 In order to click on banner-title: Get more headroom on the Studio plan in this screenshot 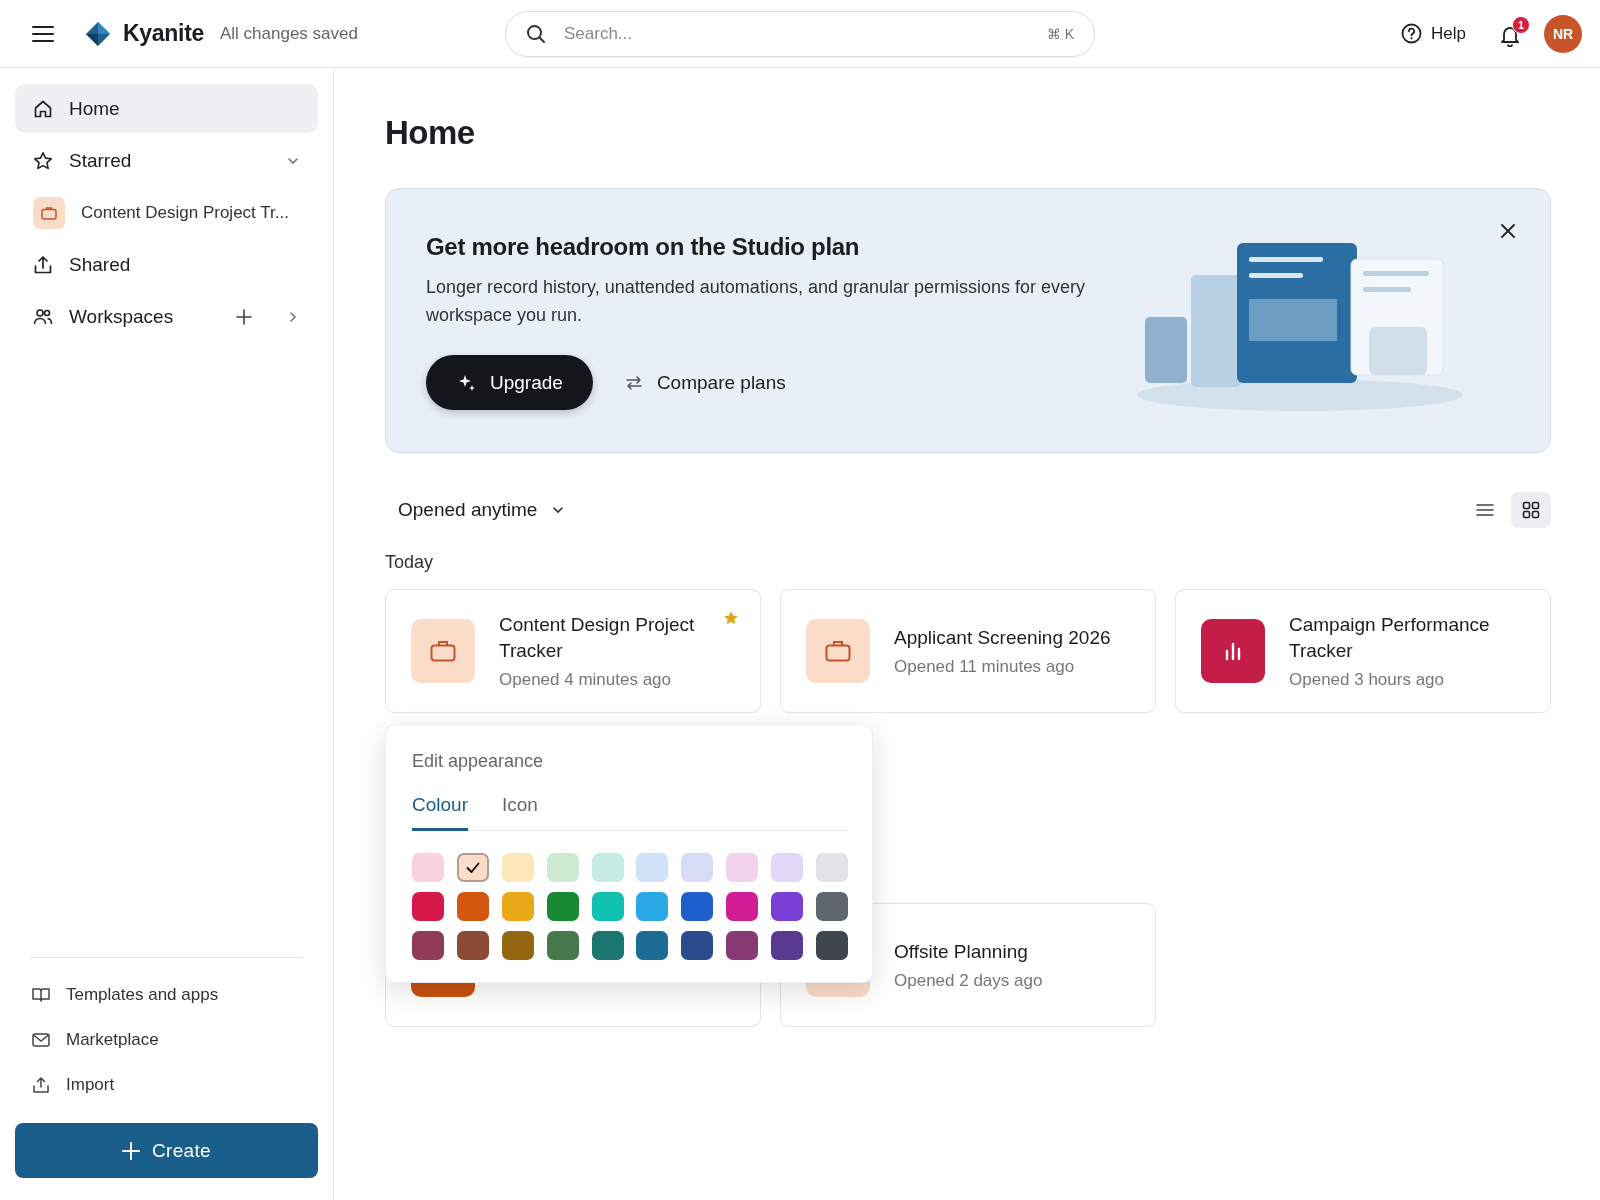, I will do `click(643, 247)`.